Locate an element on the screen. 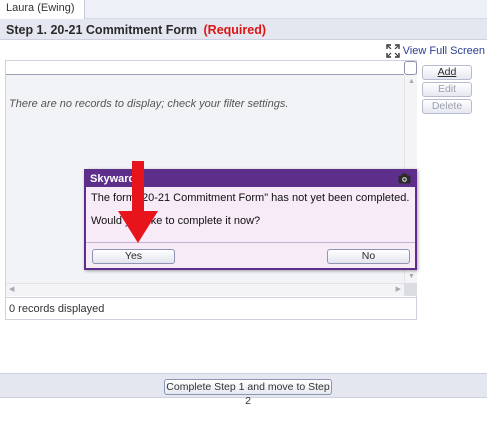  add-button: Add is located at coordinates (447, 72).